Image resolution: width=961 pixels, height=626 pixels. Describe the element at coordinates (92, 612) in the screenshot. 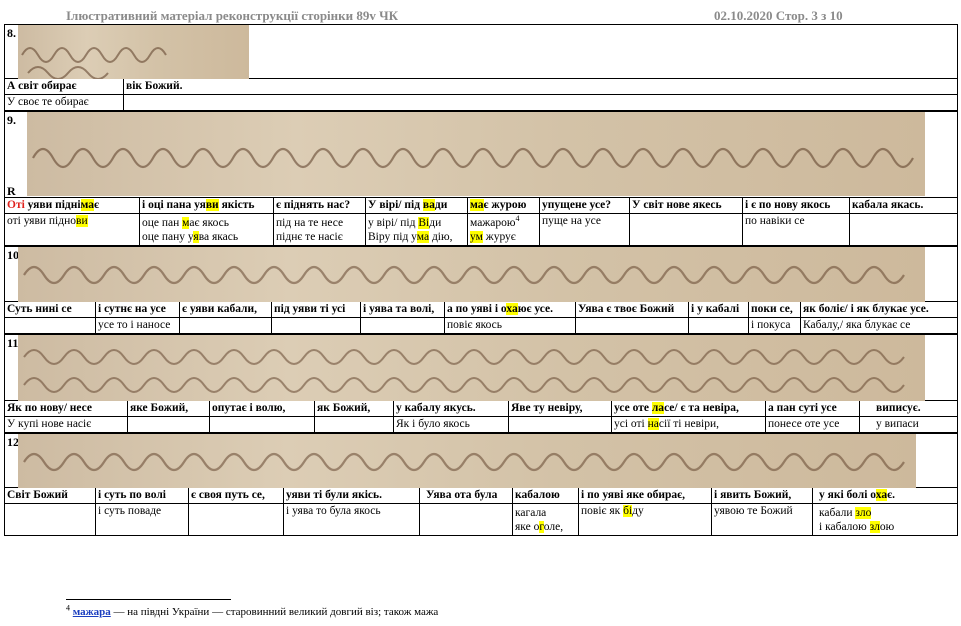

I see `footnote-term-link: мажара` at that location.